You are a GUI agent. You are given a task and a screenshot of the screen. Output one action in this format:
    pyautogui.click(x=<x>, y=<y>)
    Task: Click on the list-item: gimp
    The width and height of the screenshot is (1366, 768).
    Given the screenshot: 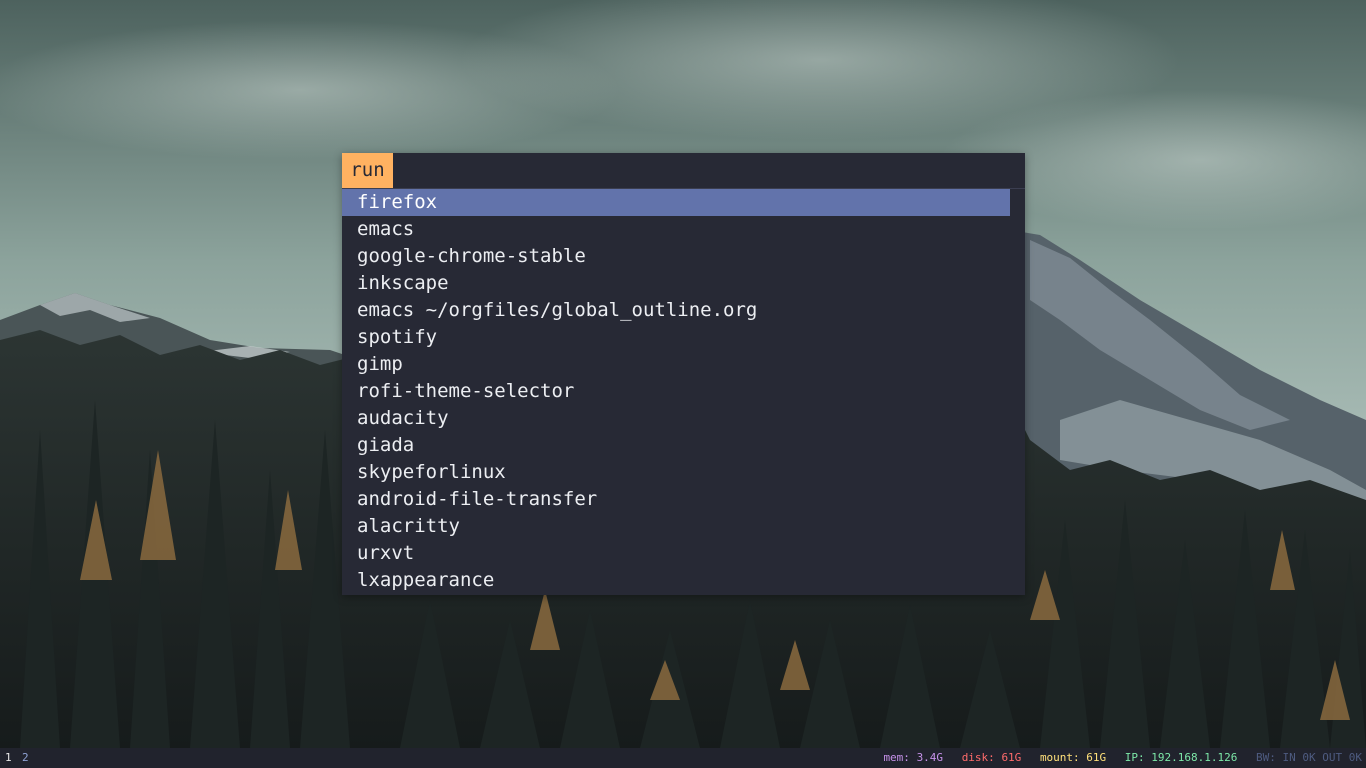 What is the action you would take?
    pyautogui.click(x=676, y=364)
    